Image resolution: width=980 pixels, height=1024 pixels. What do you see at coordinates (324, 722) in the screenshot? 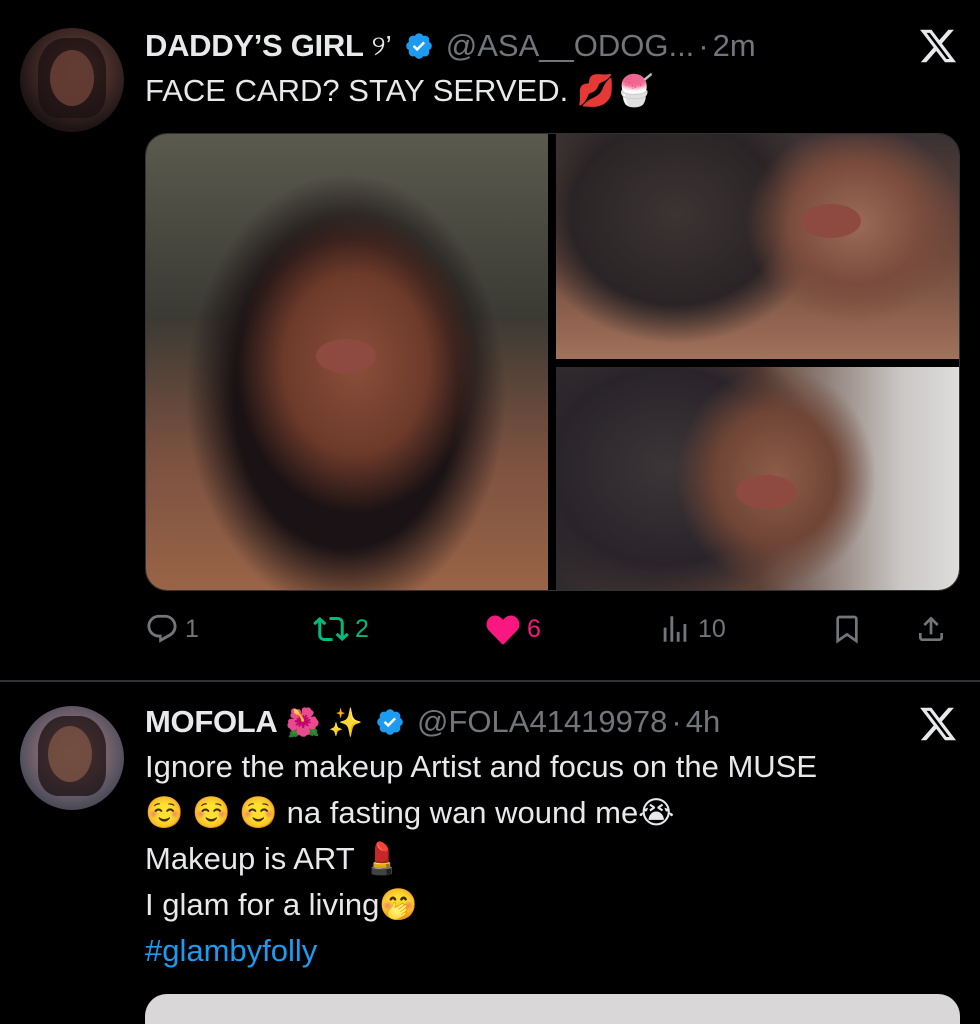
I see `display-name-emoji: 🌺 ✨` at bounding box center [324, 722].